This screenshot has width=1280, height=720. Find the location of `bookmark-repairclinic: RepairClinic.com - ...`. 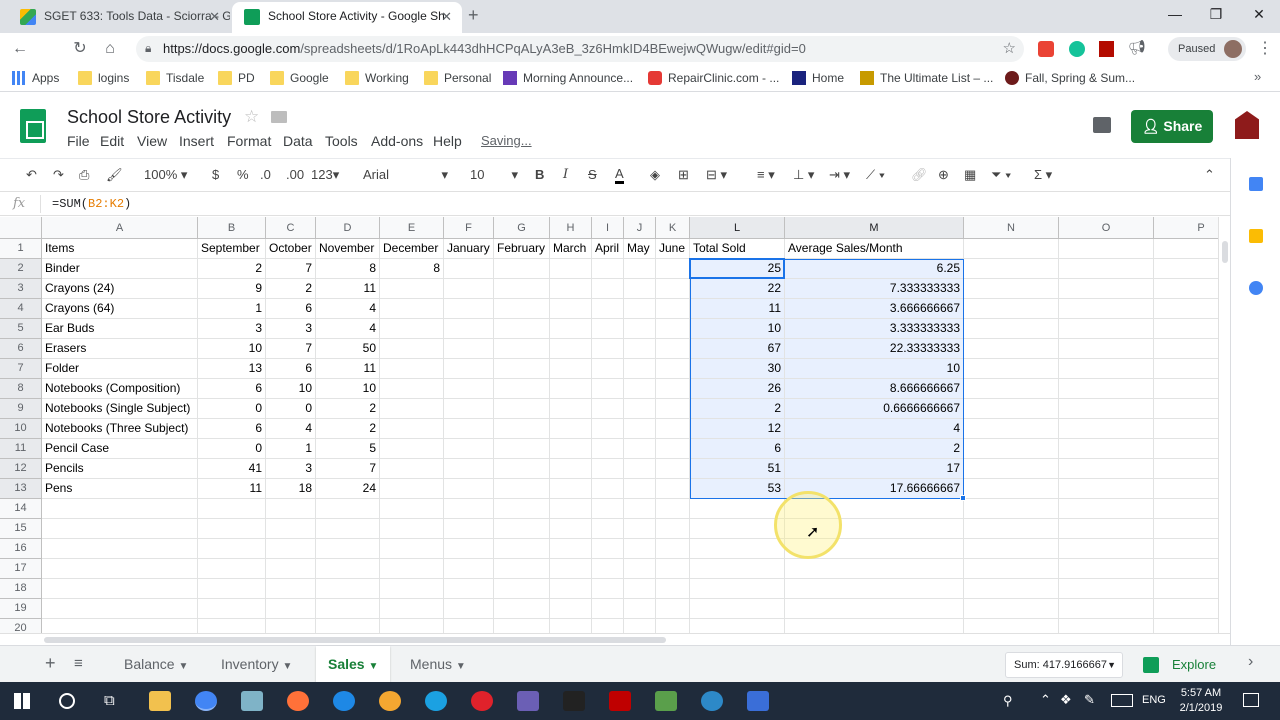

bookmark-repairclinic: RepairClinic.com - ... is located at coordinates (713, 78).